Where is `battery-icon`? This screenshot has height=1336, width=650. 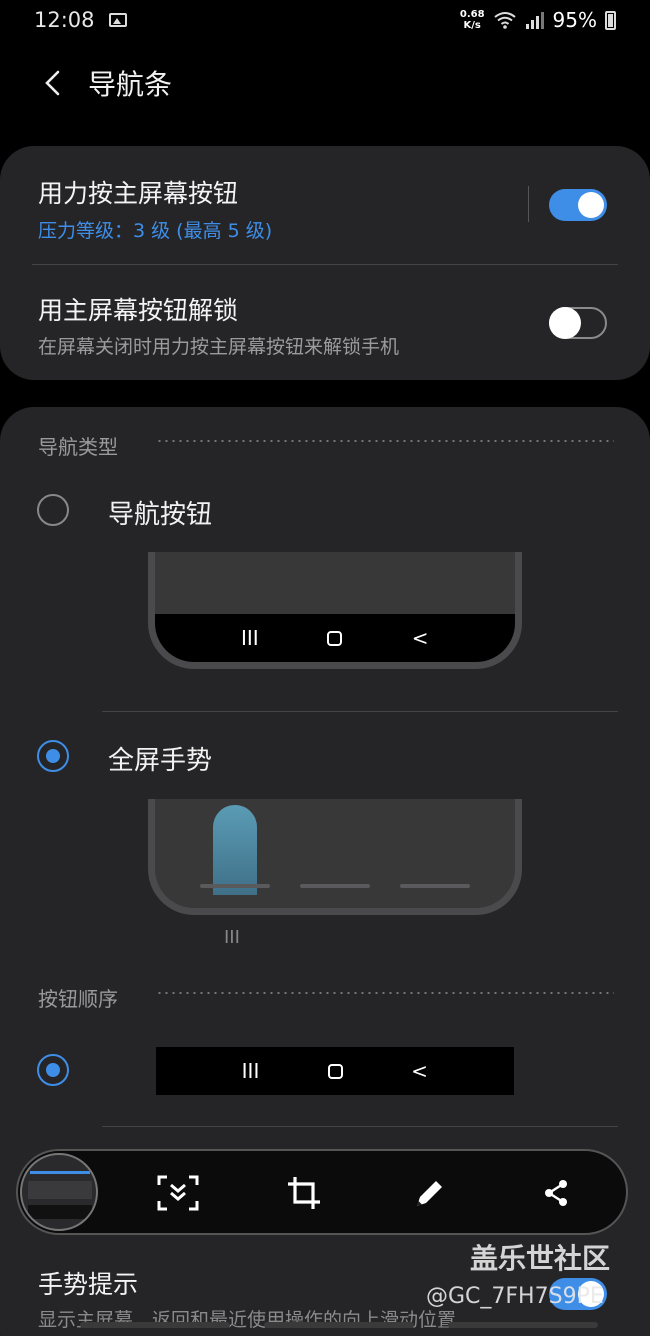
battery-icon is located at coordinates (610, 20).